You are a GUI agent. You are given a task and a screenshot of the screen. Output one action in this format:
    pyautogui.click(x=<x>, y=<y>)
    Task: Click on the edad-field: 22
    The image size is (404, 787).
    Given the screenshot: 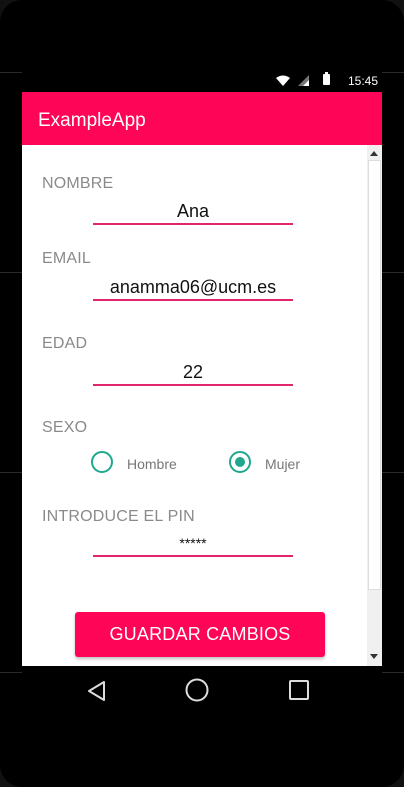 What is the action you would take?
    pyautogui.click(x=193, y=373)
    